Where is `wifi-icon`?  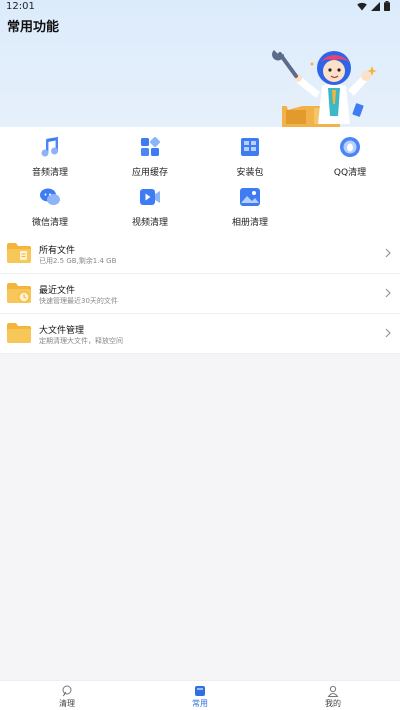 wifi-icon is located at coordinates (362, 6).